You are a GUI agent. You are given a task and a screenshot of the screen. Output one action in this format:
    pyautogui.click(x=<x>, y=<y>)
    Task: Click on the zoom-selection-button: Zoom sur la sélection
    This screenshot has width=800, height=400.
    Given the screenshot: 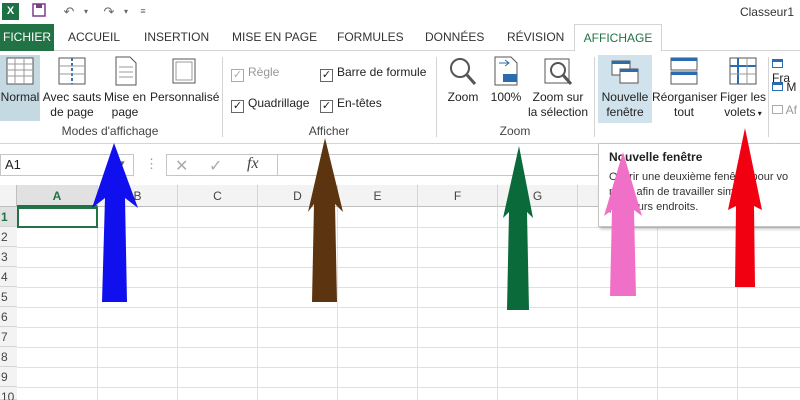 What is the action you would take?
    pyautogui.click(x=558, y=87)
    